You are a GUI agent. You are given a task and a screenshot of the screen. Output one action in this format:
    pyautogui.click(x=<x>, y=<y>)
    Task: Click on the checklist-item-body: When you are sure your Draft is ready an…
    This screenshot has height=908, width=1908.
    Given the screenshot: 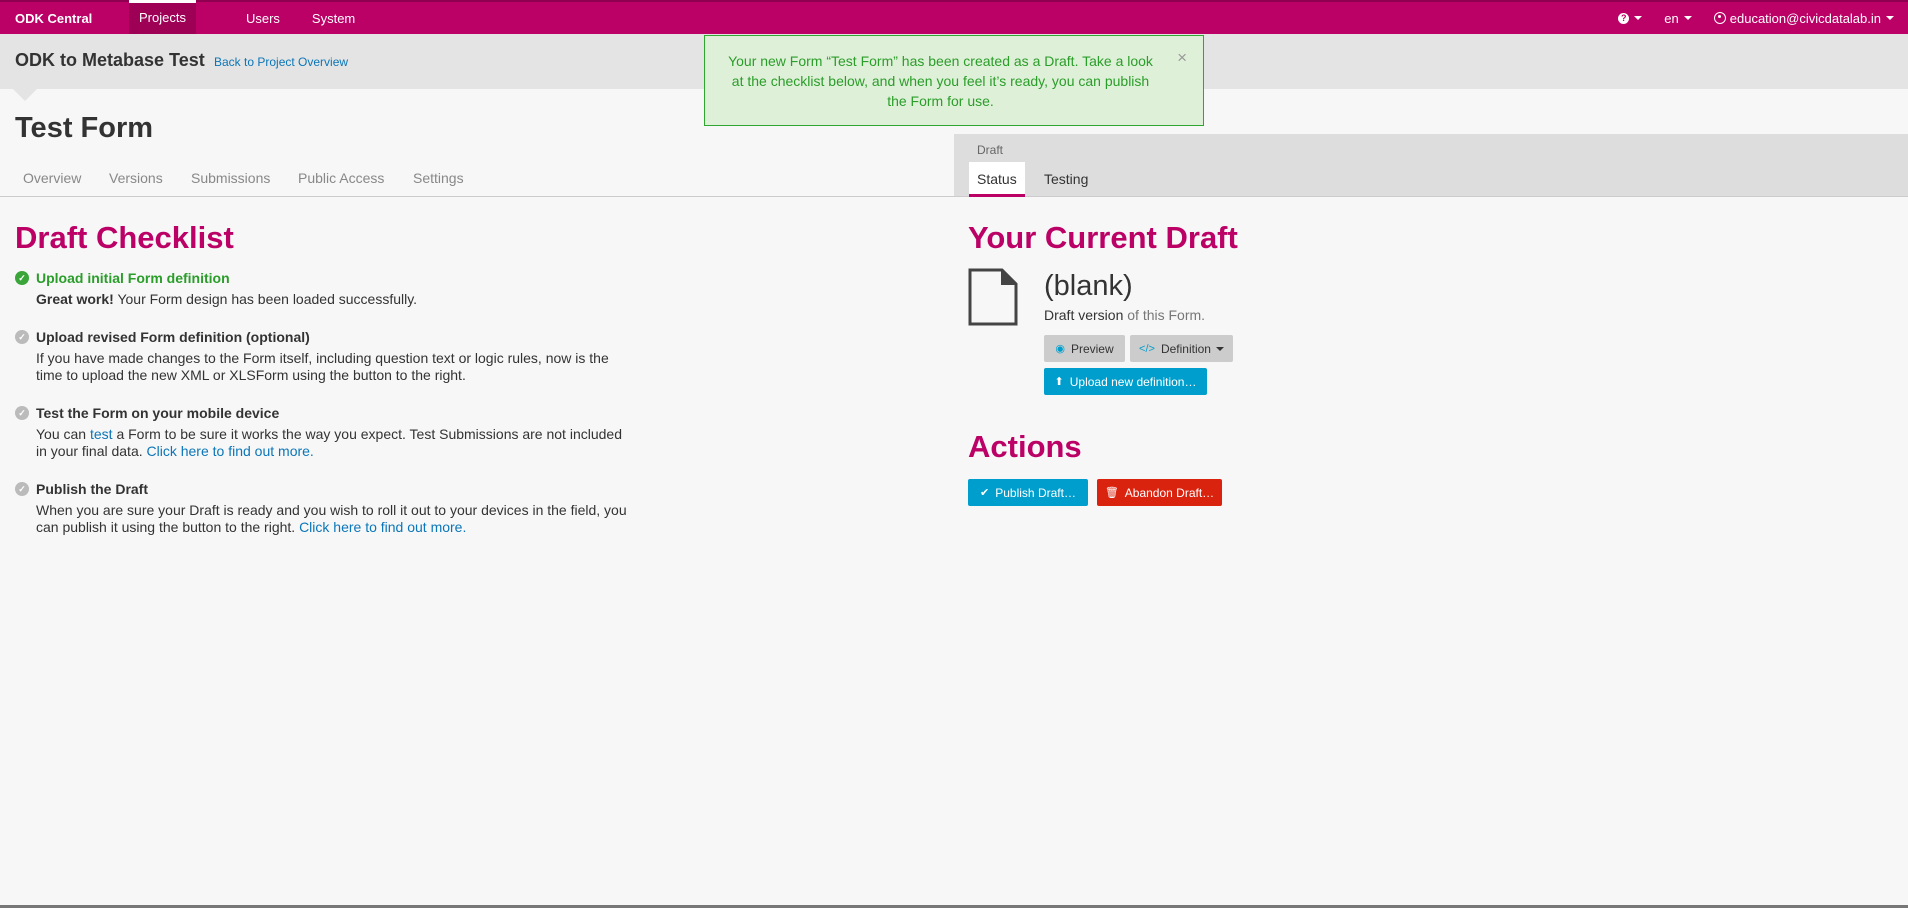 What is the action you would take?
    pyautogui.click(x=331, y=518)
    